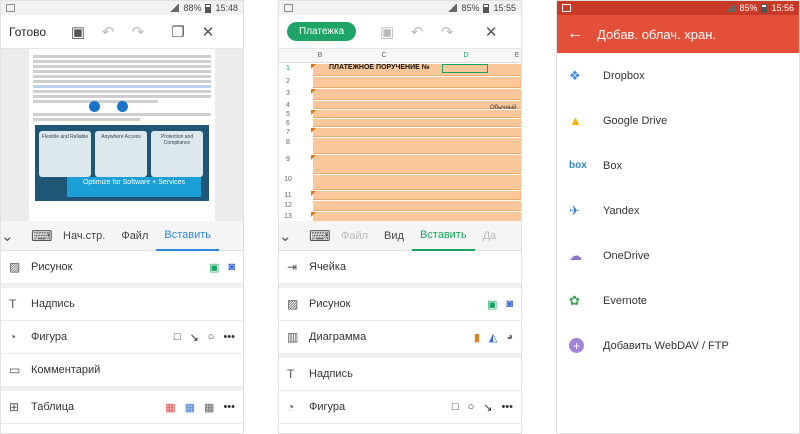  What do you see at coordinates (586, 346) in the screenshot?
I see `add-icon-wrap: +` at bounding box center [586, 346].